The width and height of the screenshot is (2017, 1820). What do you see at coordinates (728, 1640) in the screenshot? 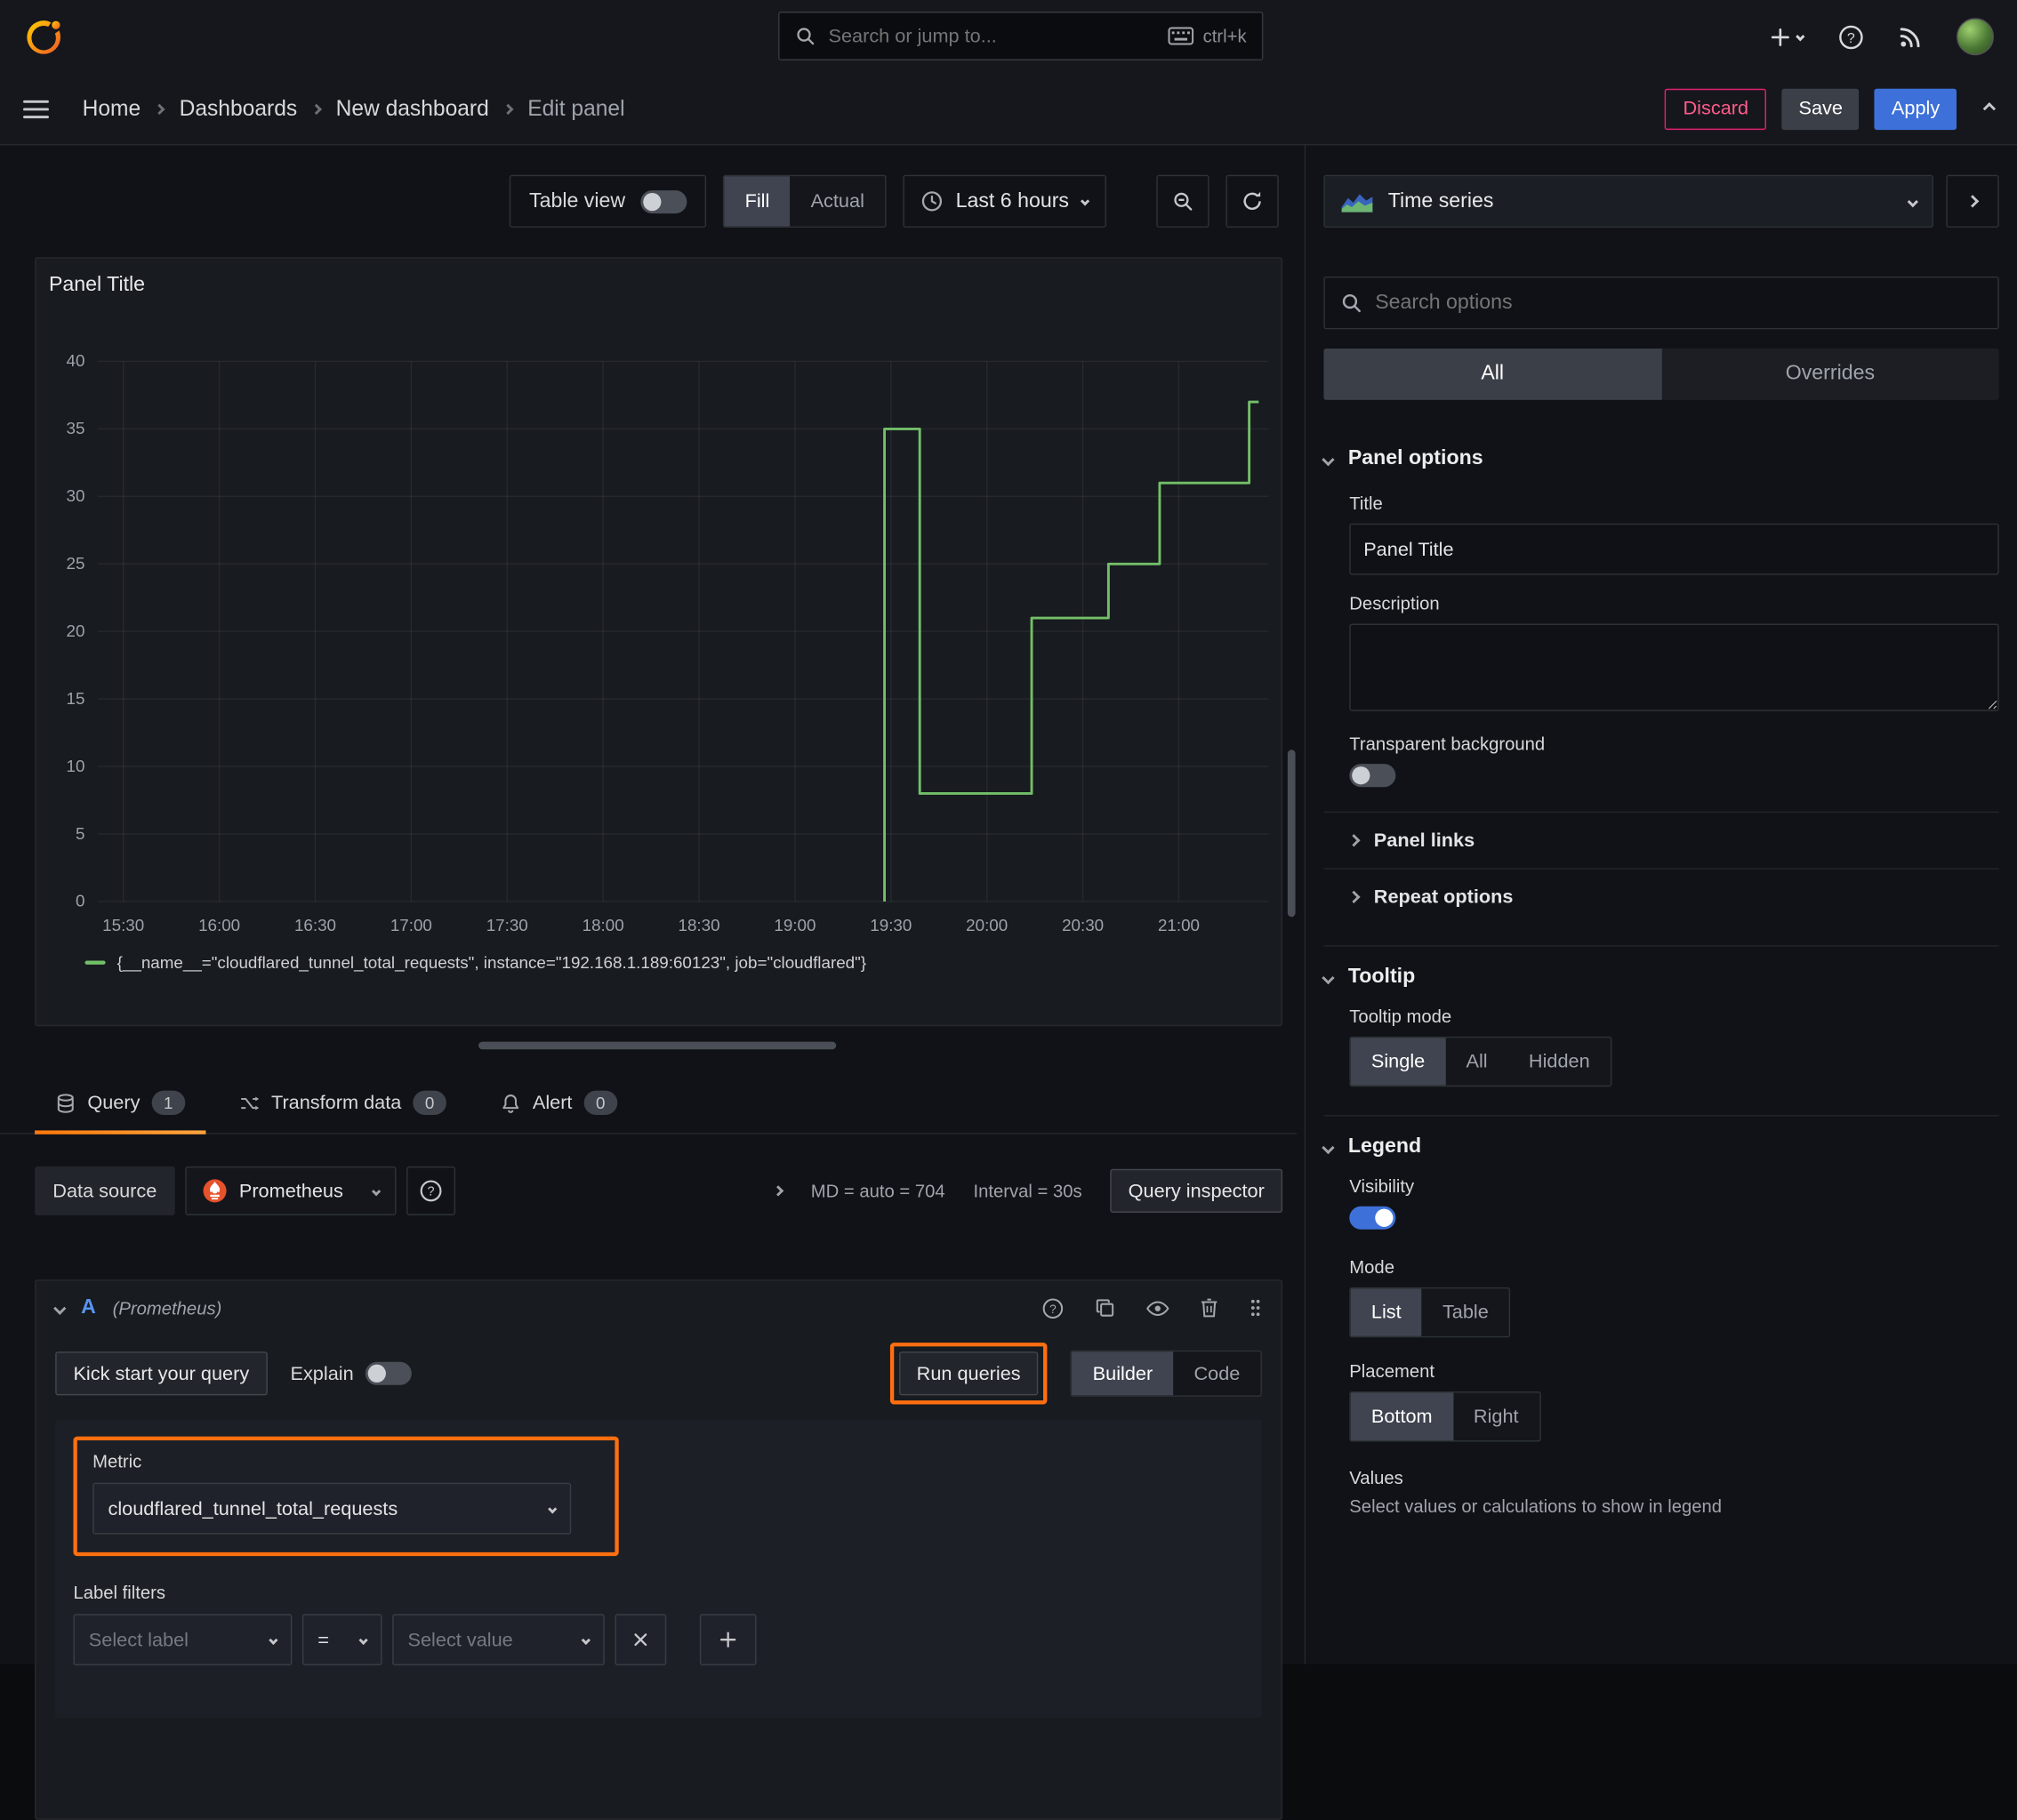
I see `add-filter-button` at bounding box center [728, 1640].